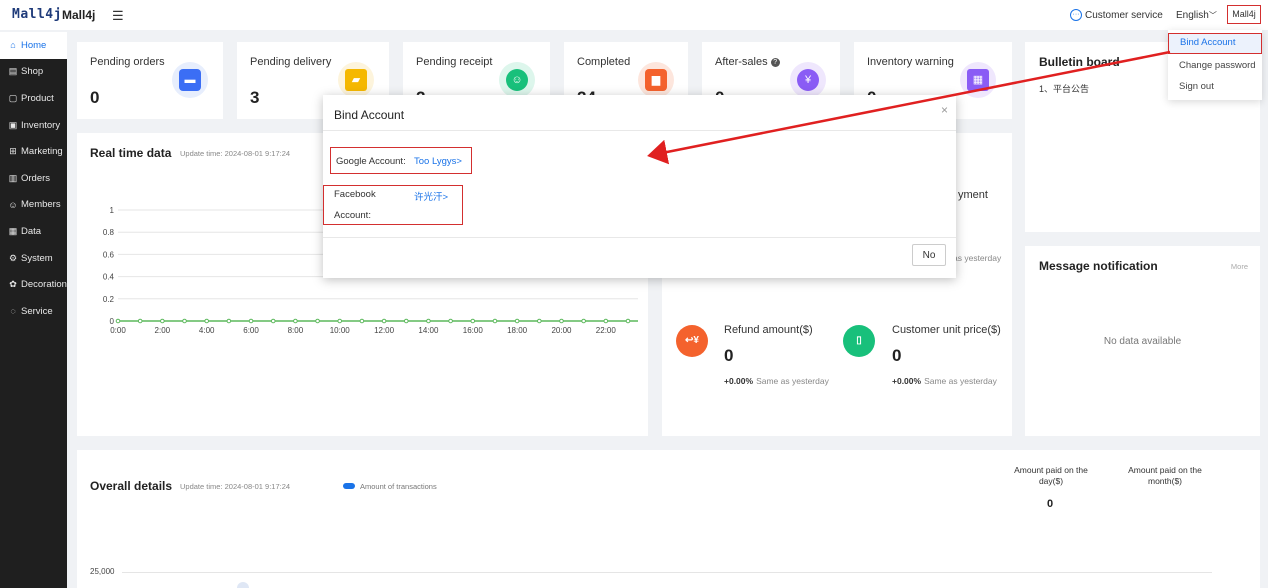  Describe the element at coordinates (369, 115) in the screenshot. I see `dialog-title: Bind Account` at that location.